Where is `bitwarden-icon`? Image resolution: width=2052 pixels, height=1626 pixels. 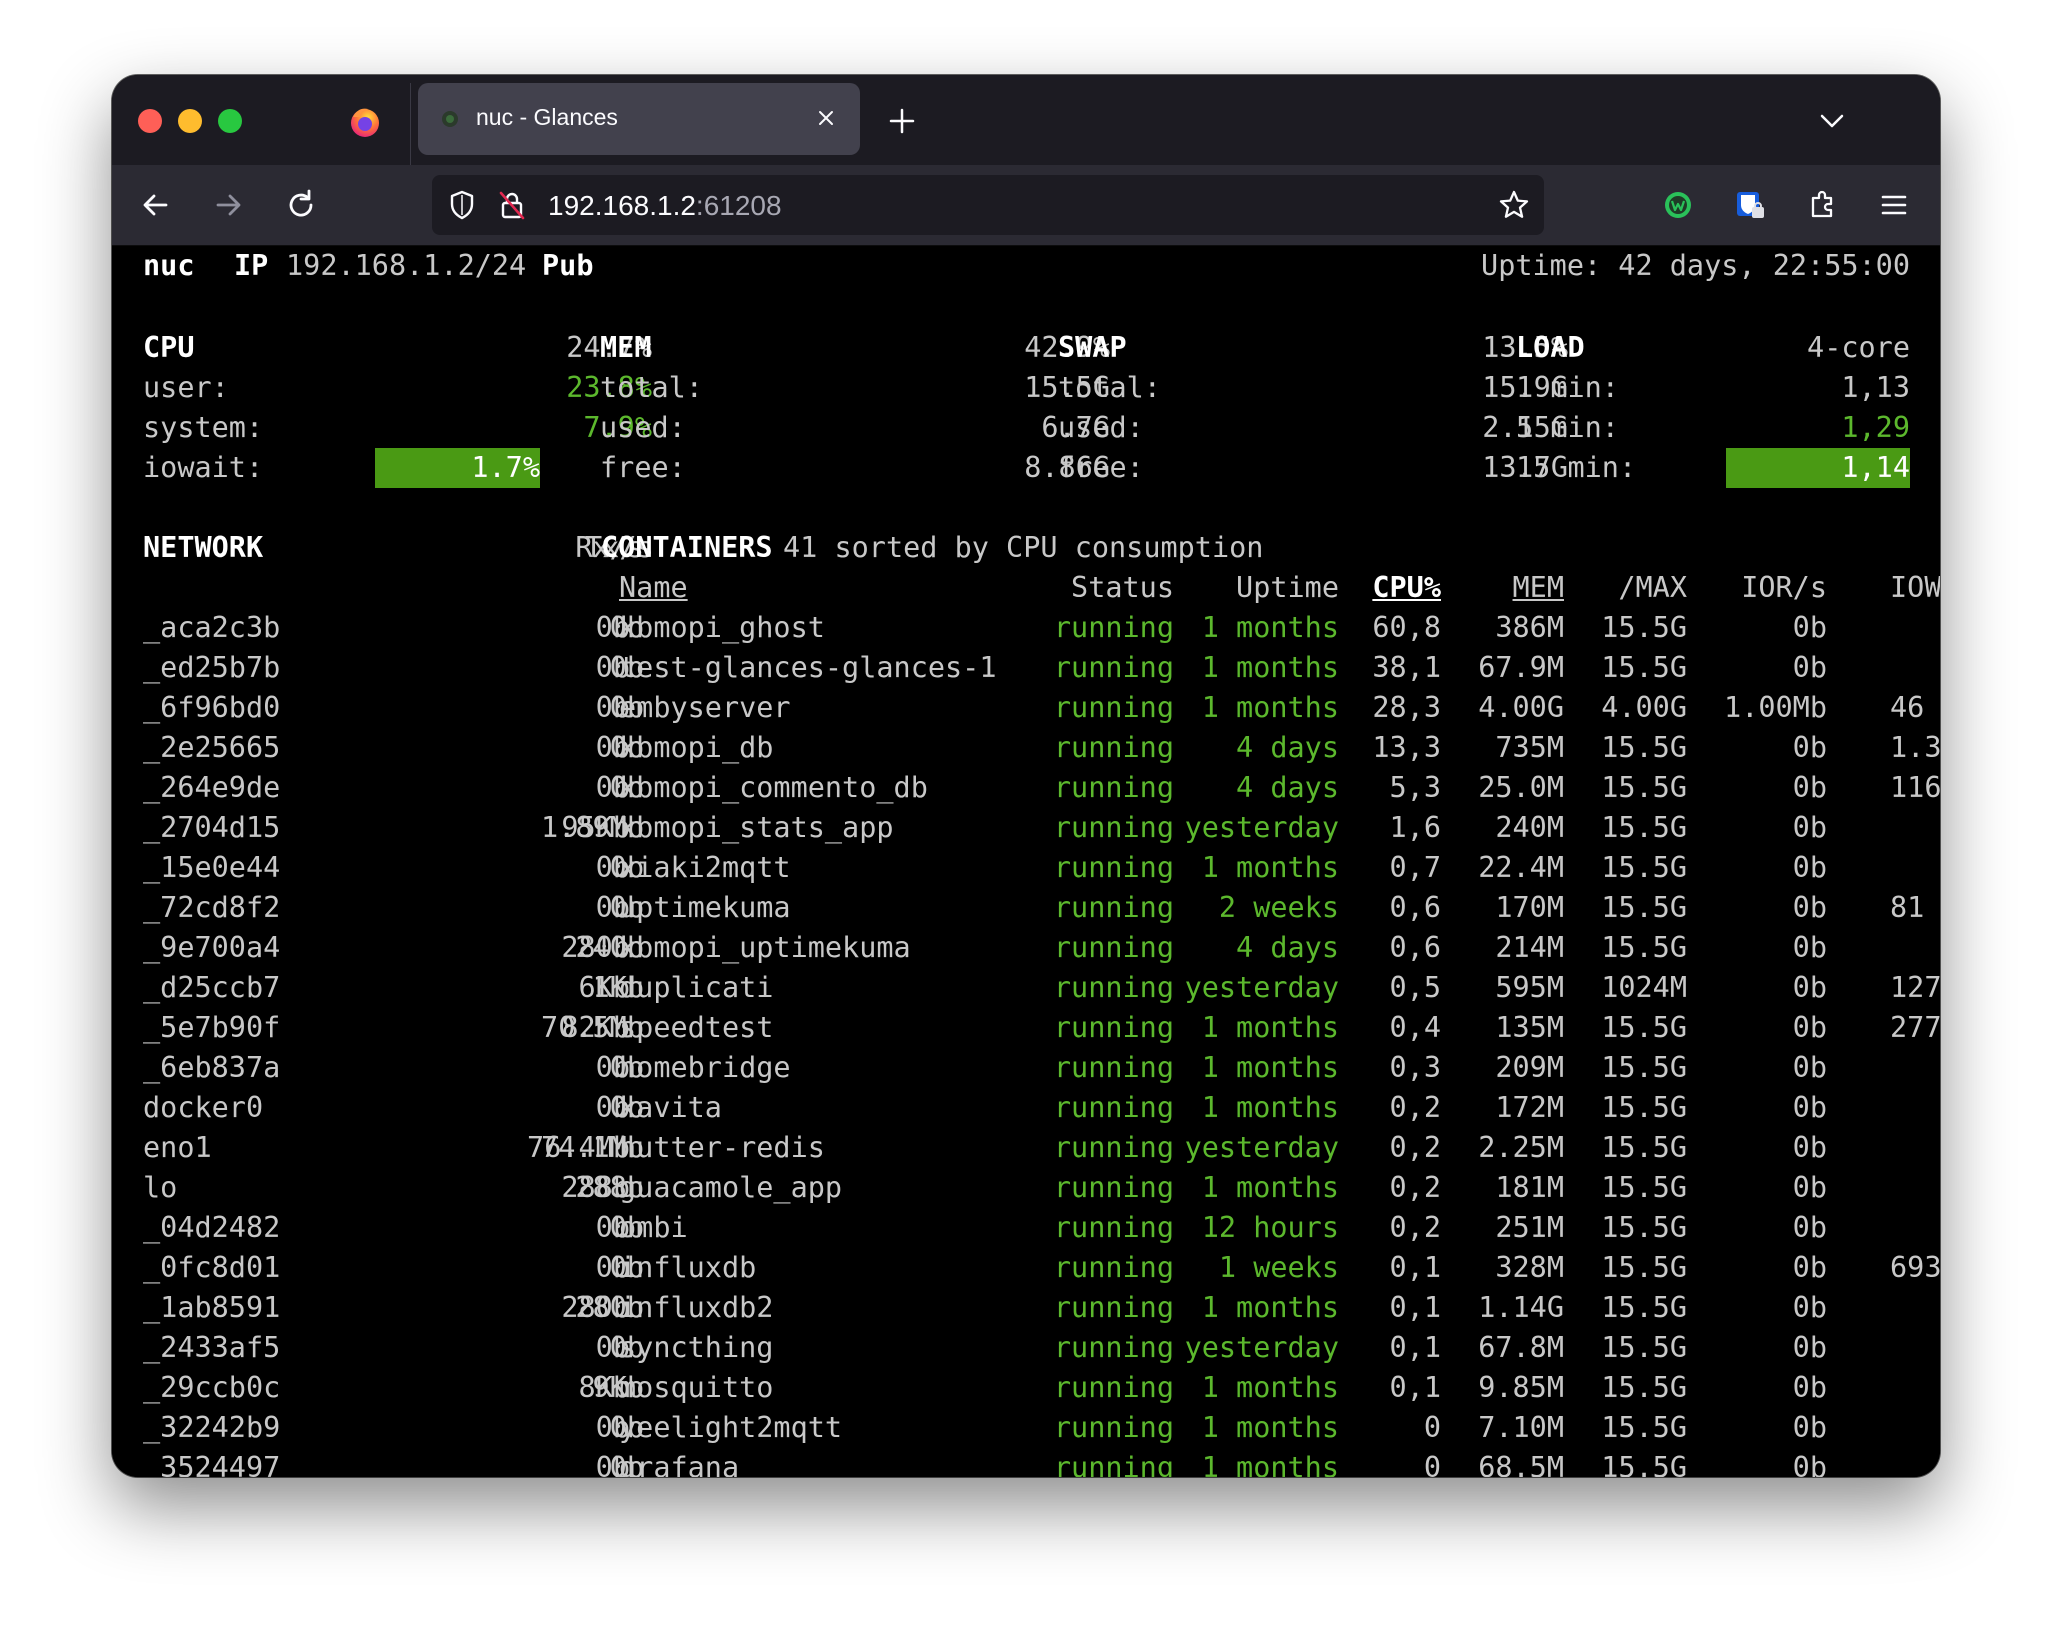
bitwarden-icon is located at coordinates (1750, 205).